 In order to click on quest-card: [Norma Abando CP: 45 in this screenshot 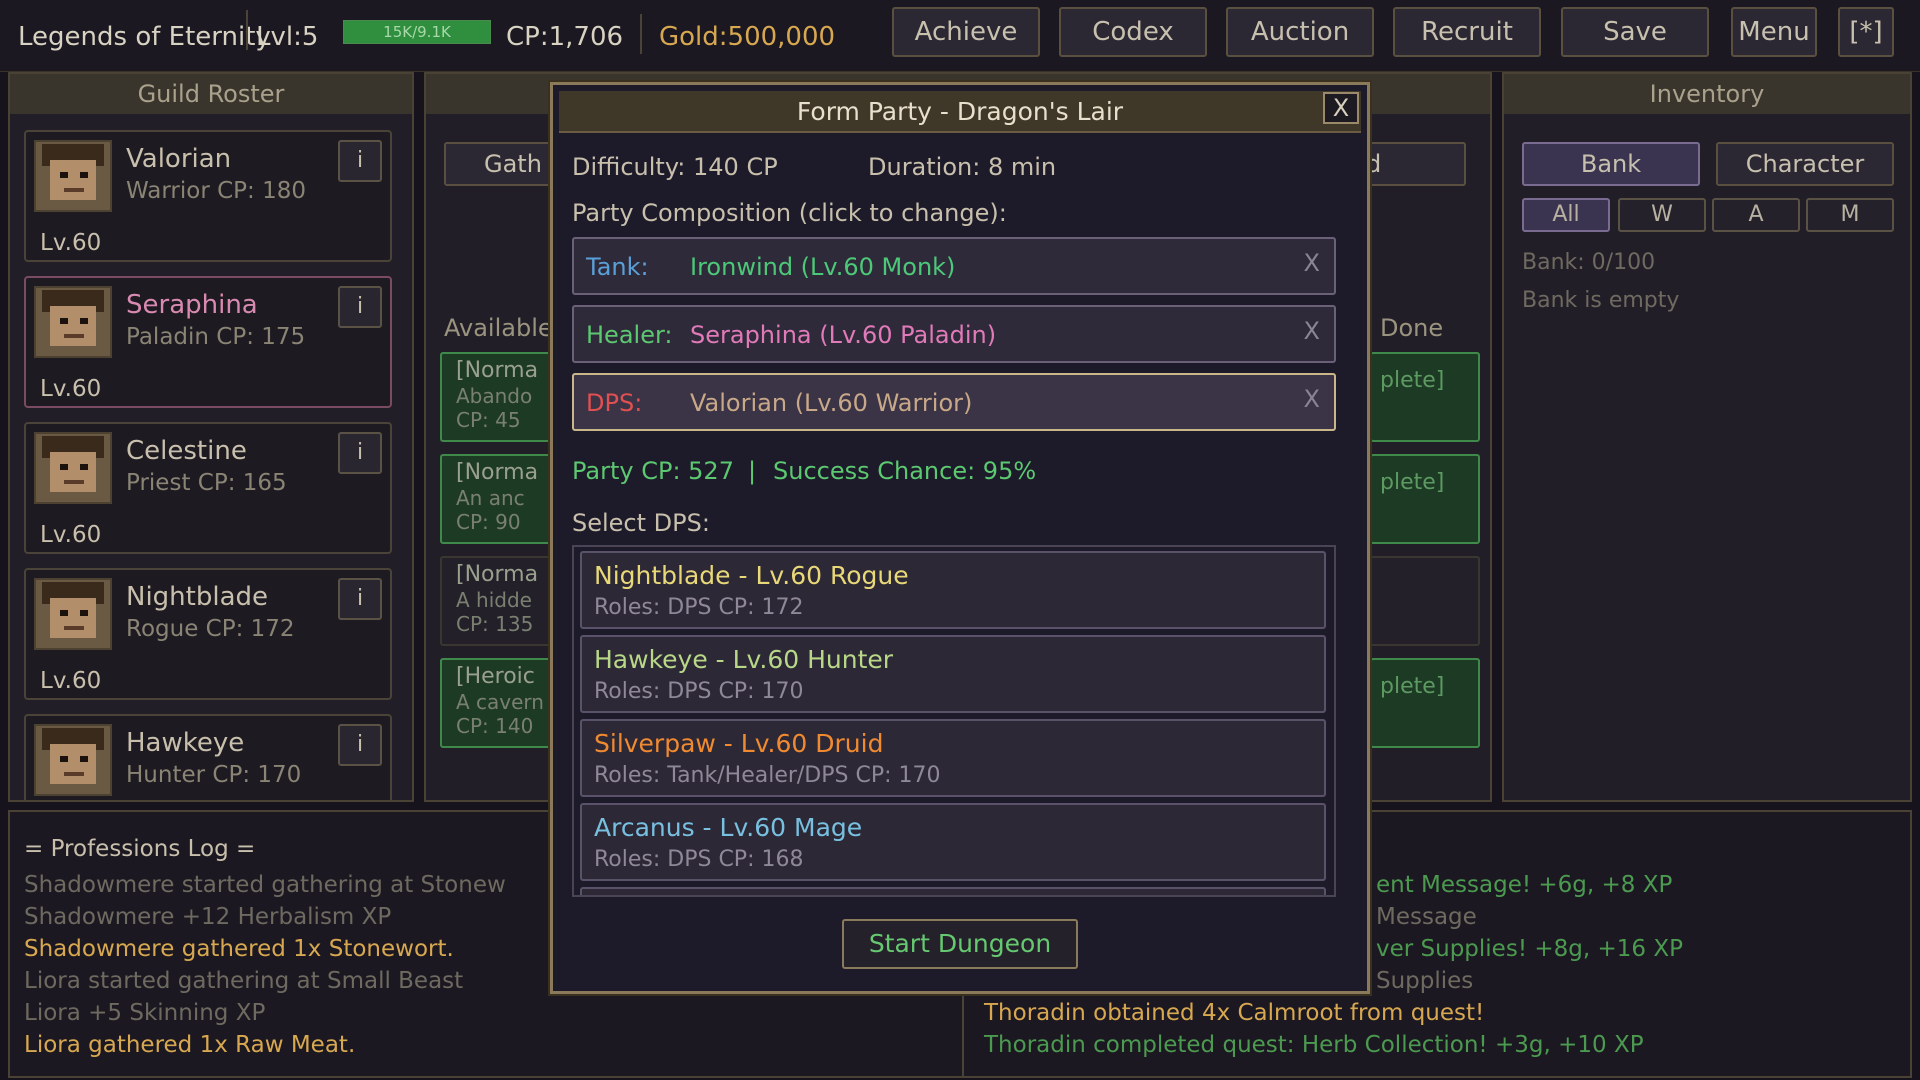, I will do `click(500, 397)`.